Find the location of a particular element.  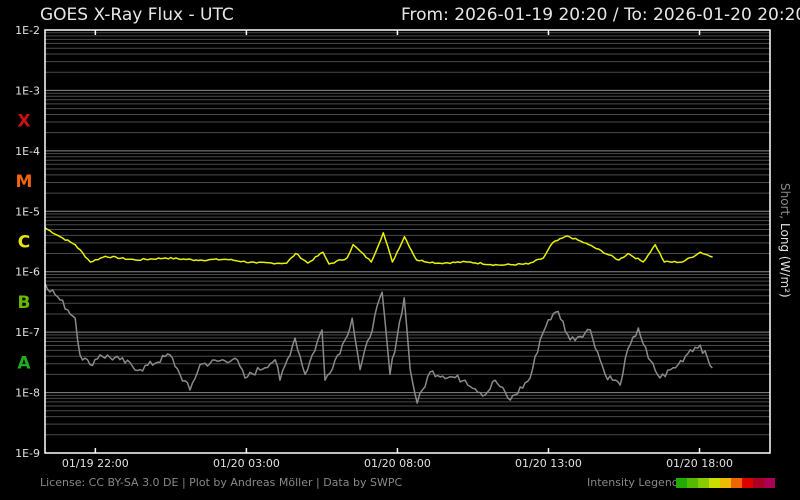

flare-class-M: M is located at coordinates (24, 182).